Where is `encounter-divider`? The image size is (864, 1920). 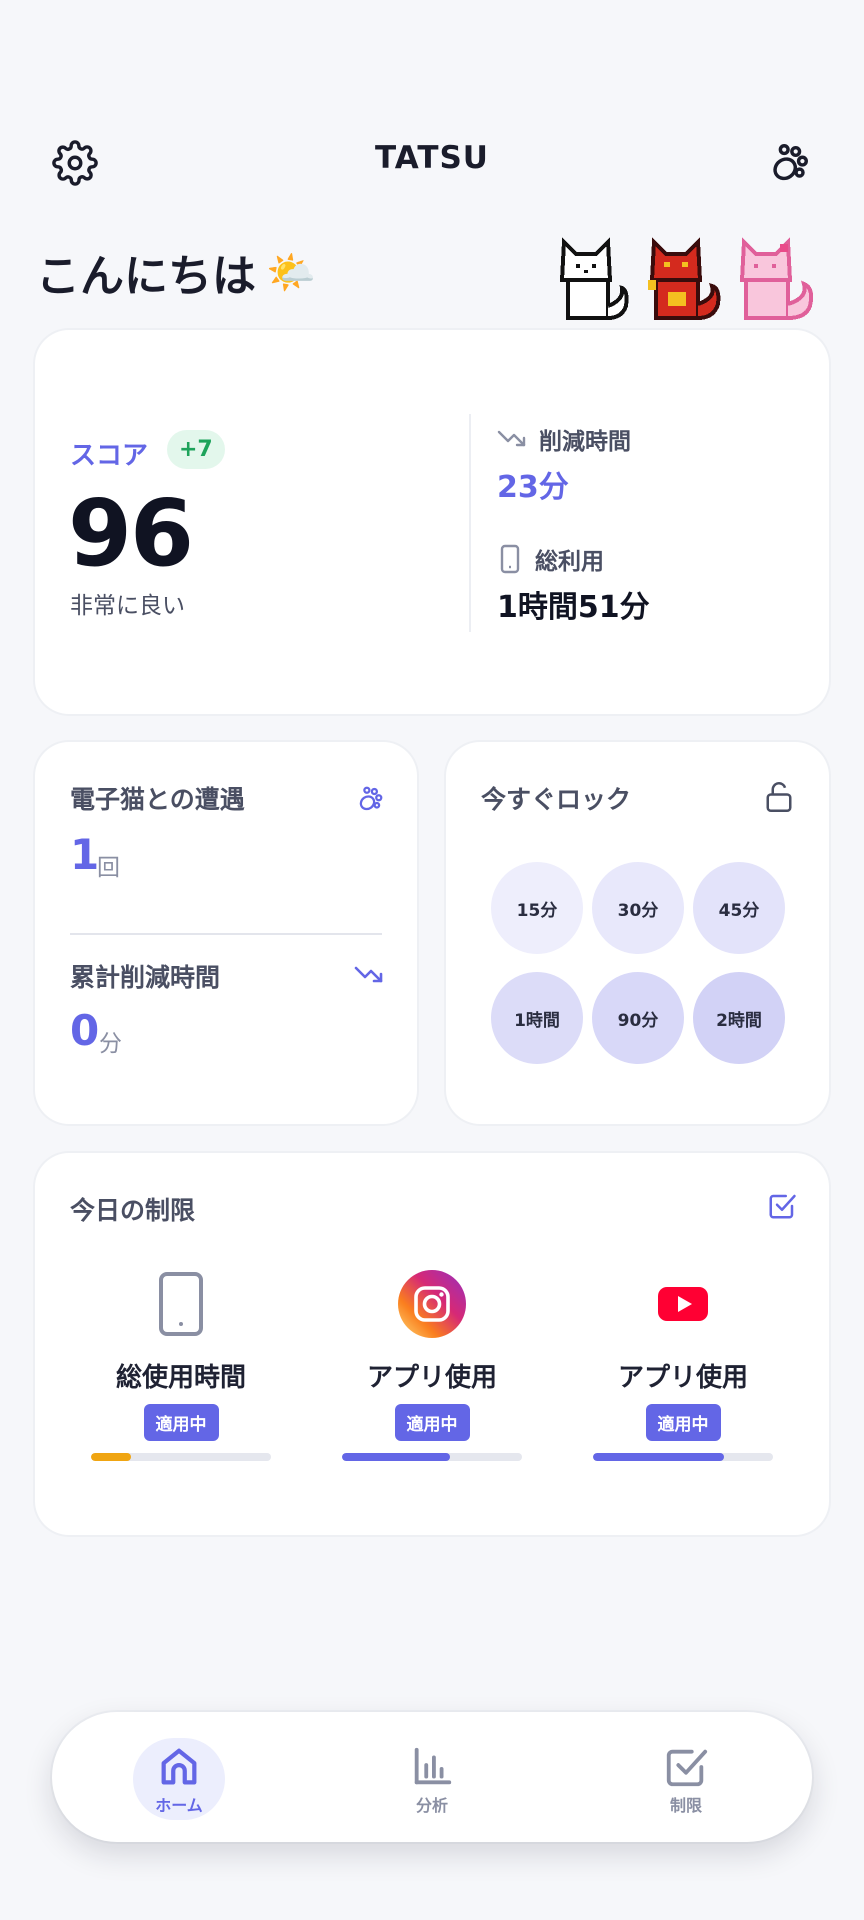
encounter-divider is located at coordinates (226, 934).